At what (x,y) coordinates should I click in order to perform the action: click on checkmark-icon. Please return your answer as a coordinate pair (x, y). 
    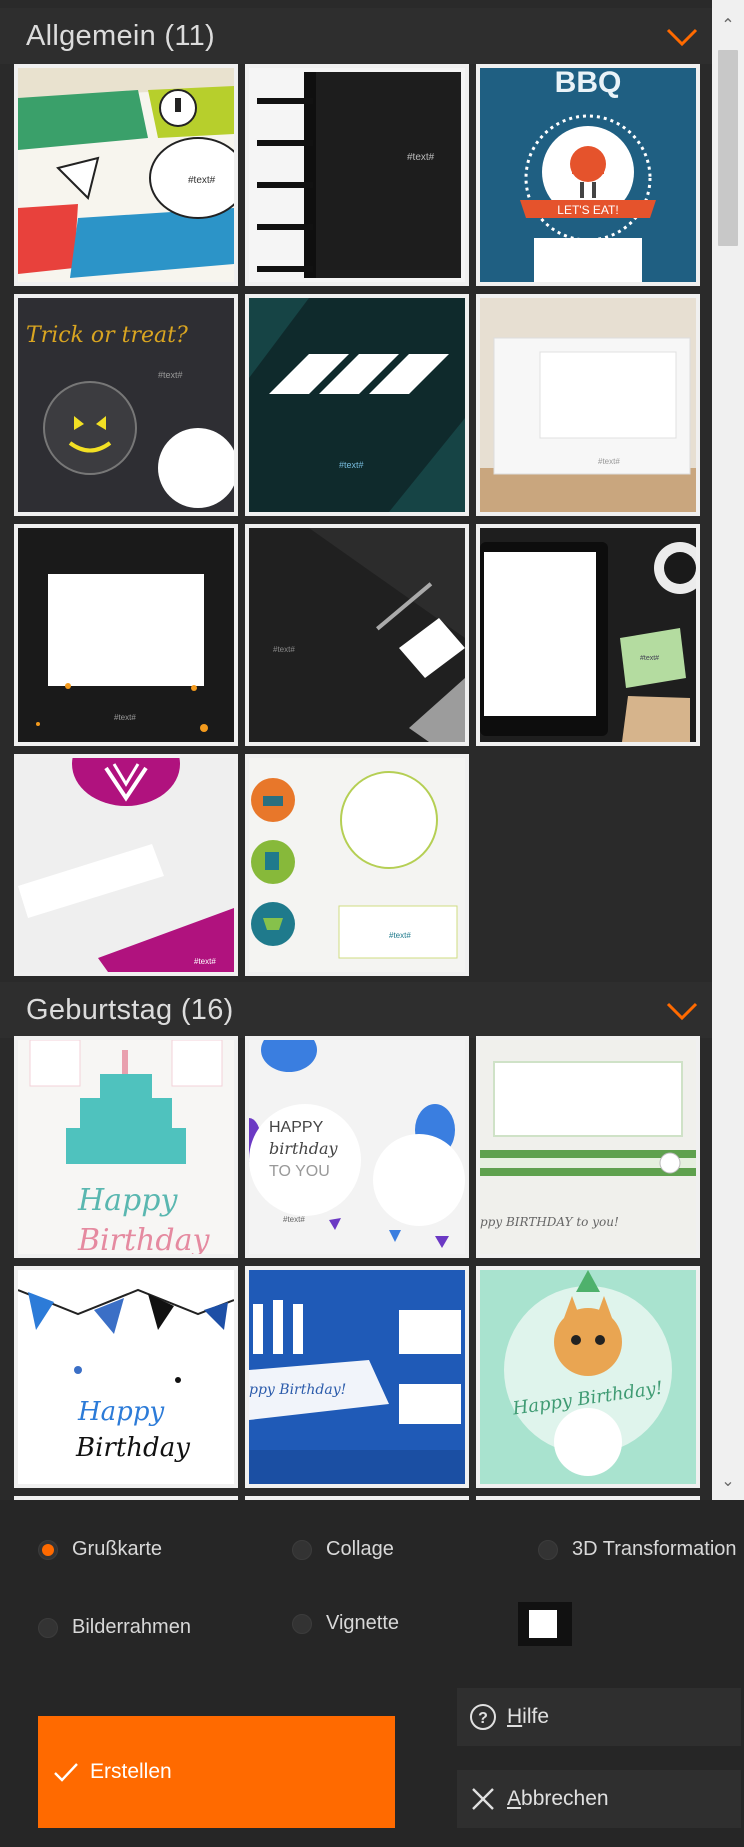
    Looking at the image, I should click on (66, 1772).